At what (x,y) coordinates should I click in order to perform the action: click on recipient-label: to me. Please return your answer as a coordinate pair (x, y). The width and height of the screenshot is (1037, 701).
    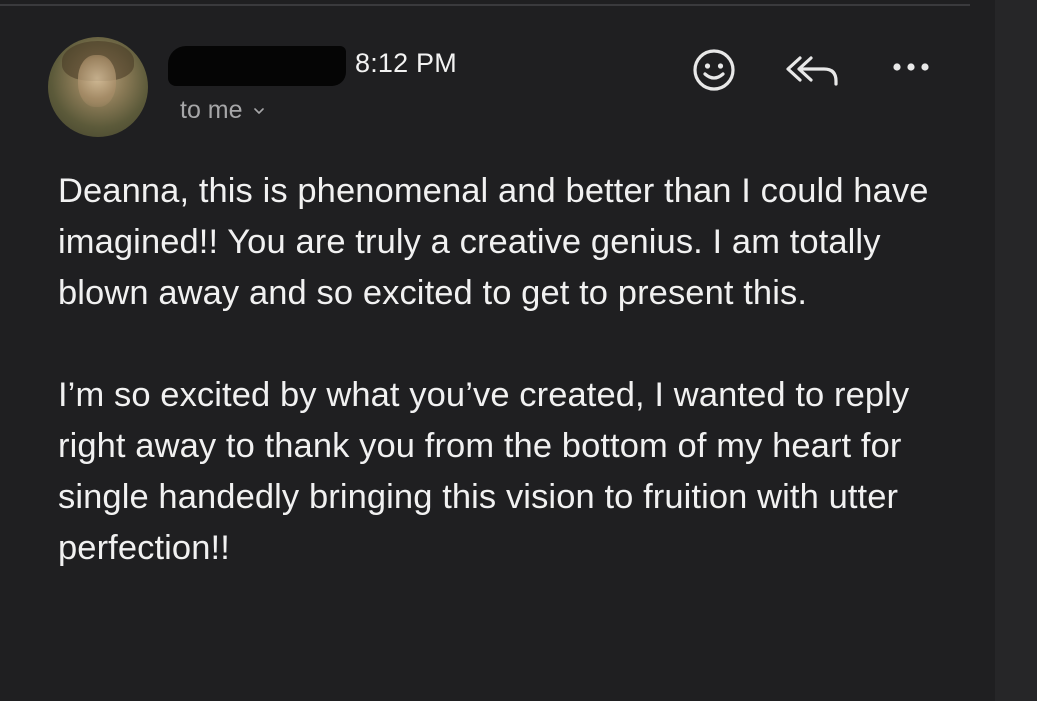
    Looking at the image, I should click on (211, 110).